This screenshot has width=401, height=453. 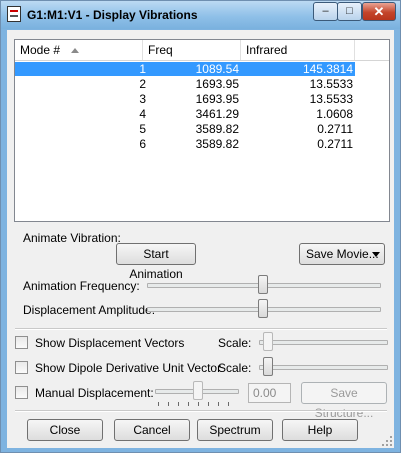 What do you see at coordinates (269, 393) in the screenshot?
I see `manual-displacement-value: 0.00` at bounding box center [269, 393].